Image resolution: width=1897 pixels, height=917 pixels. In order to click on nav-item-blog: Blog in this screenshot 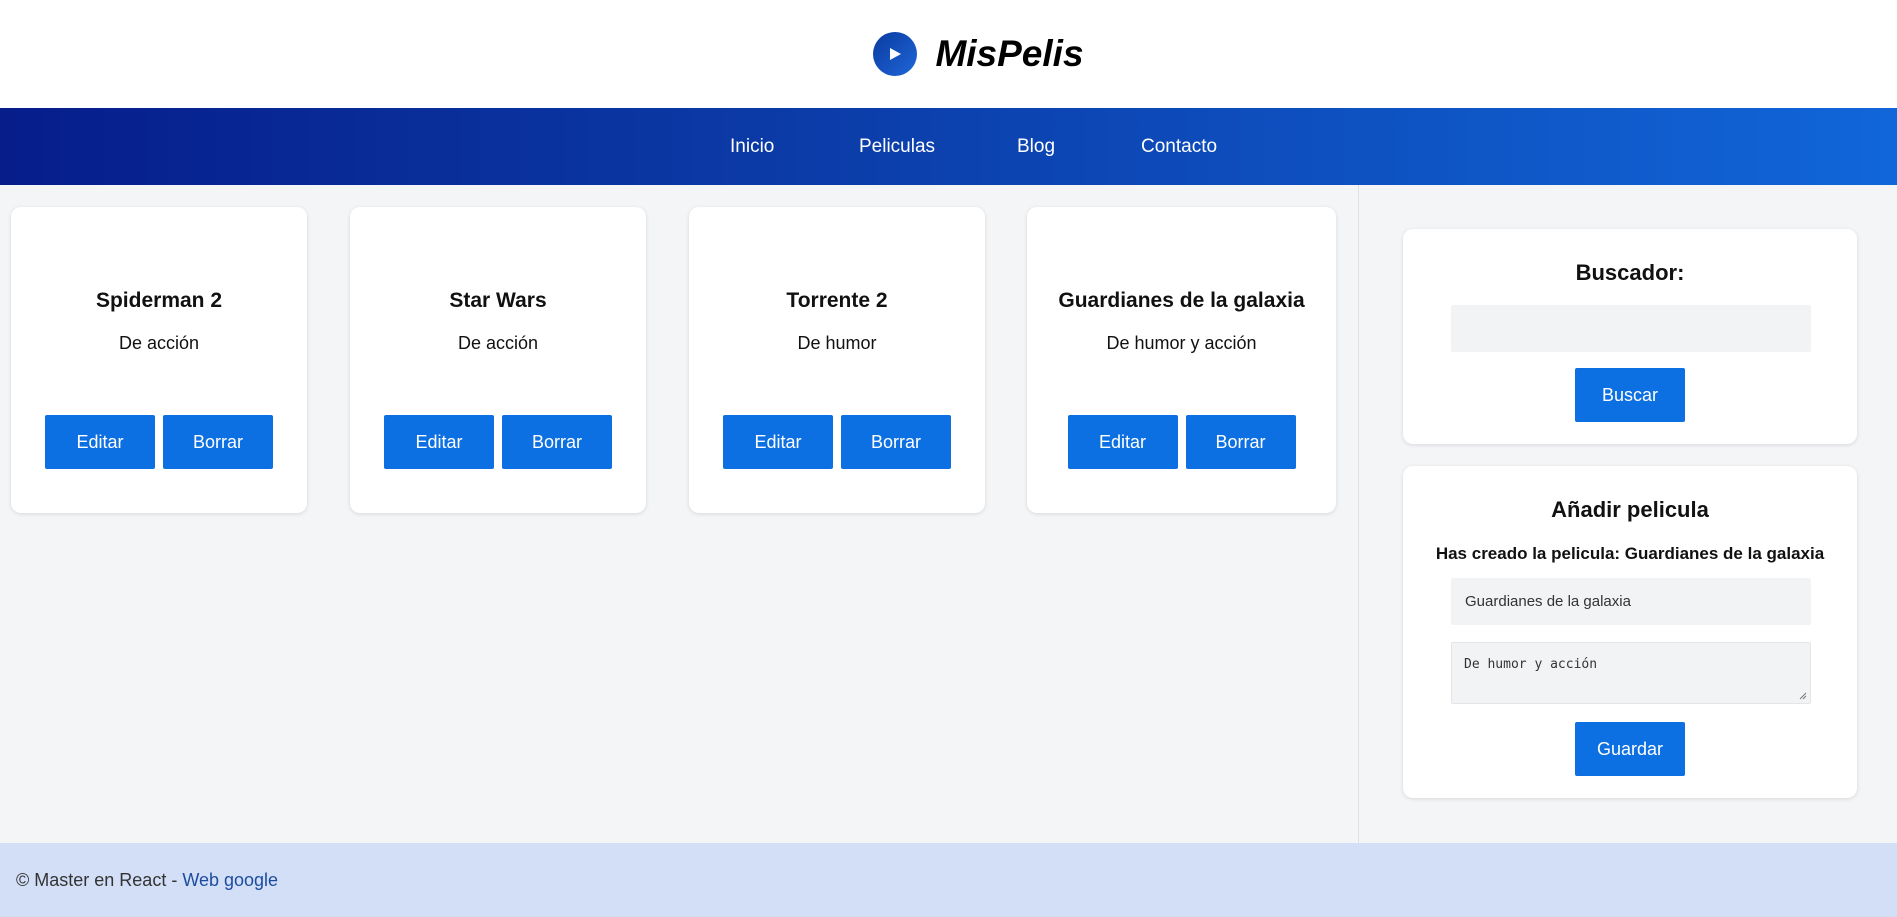, I will do `click(1036, 146)`.